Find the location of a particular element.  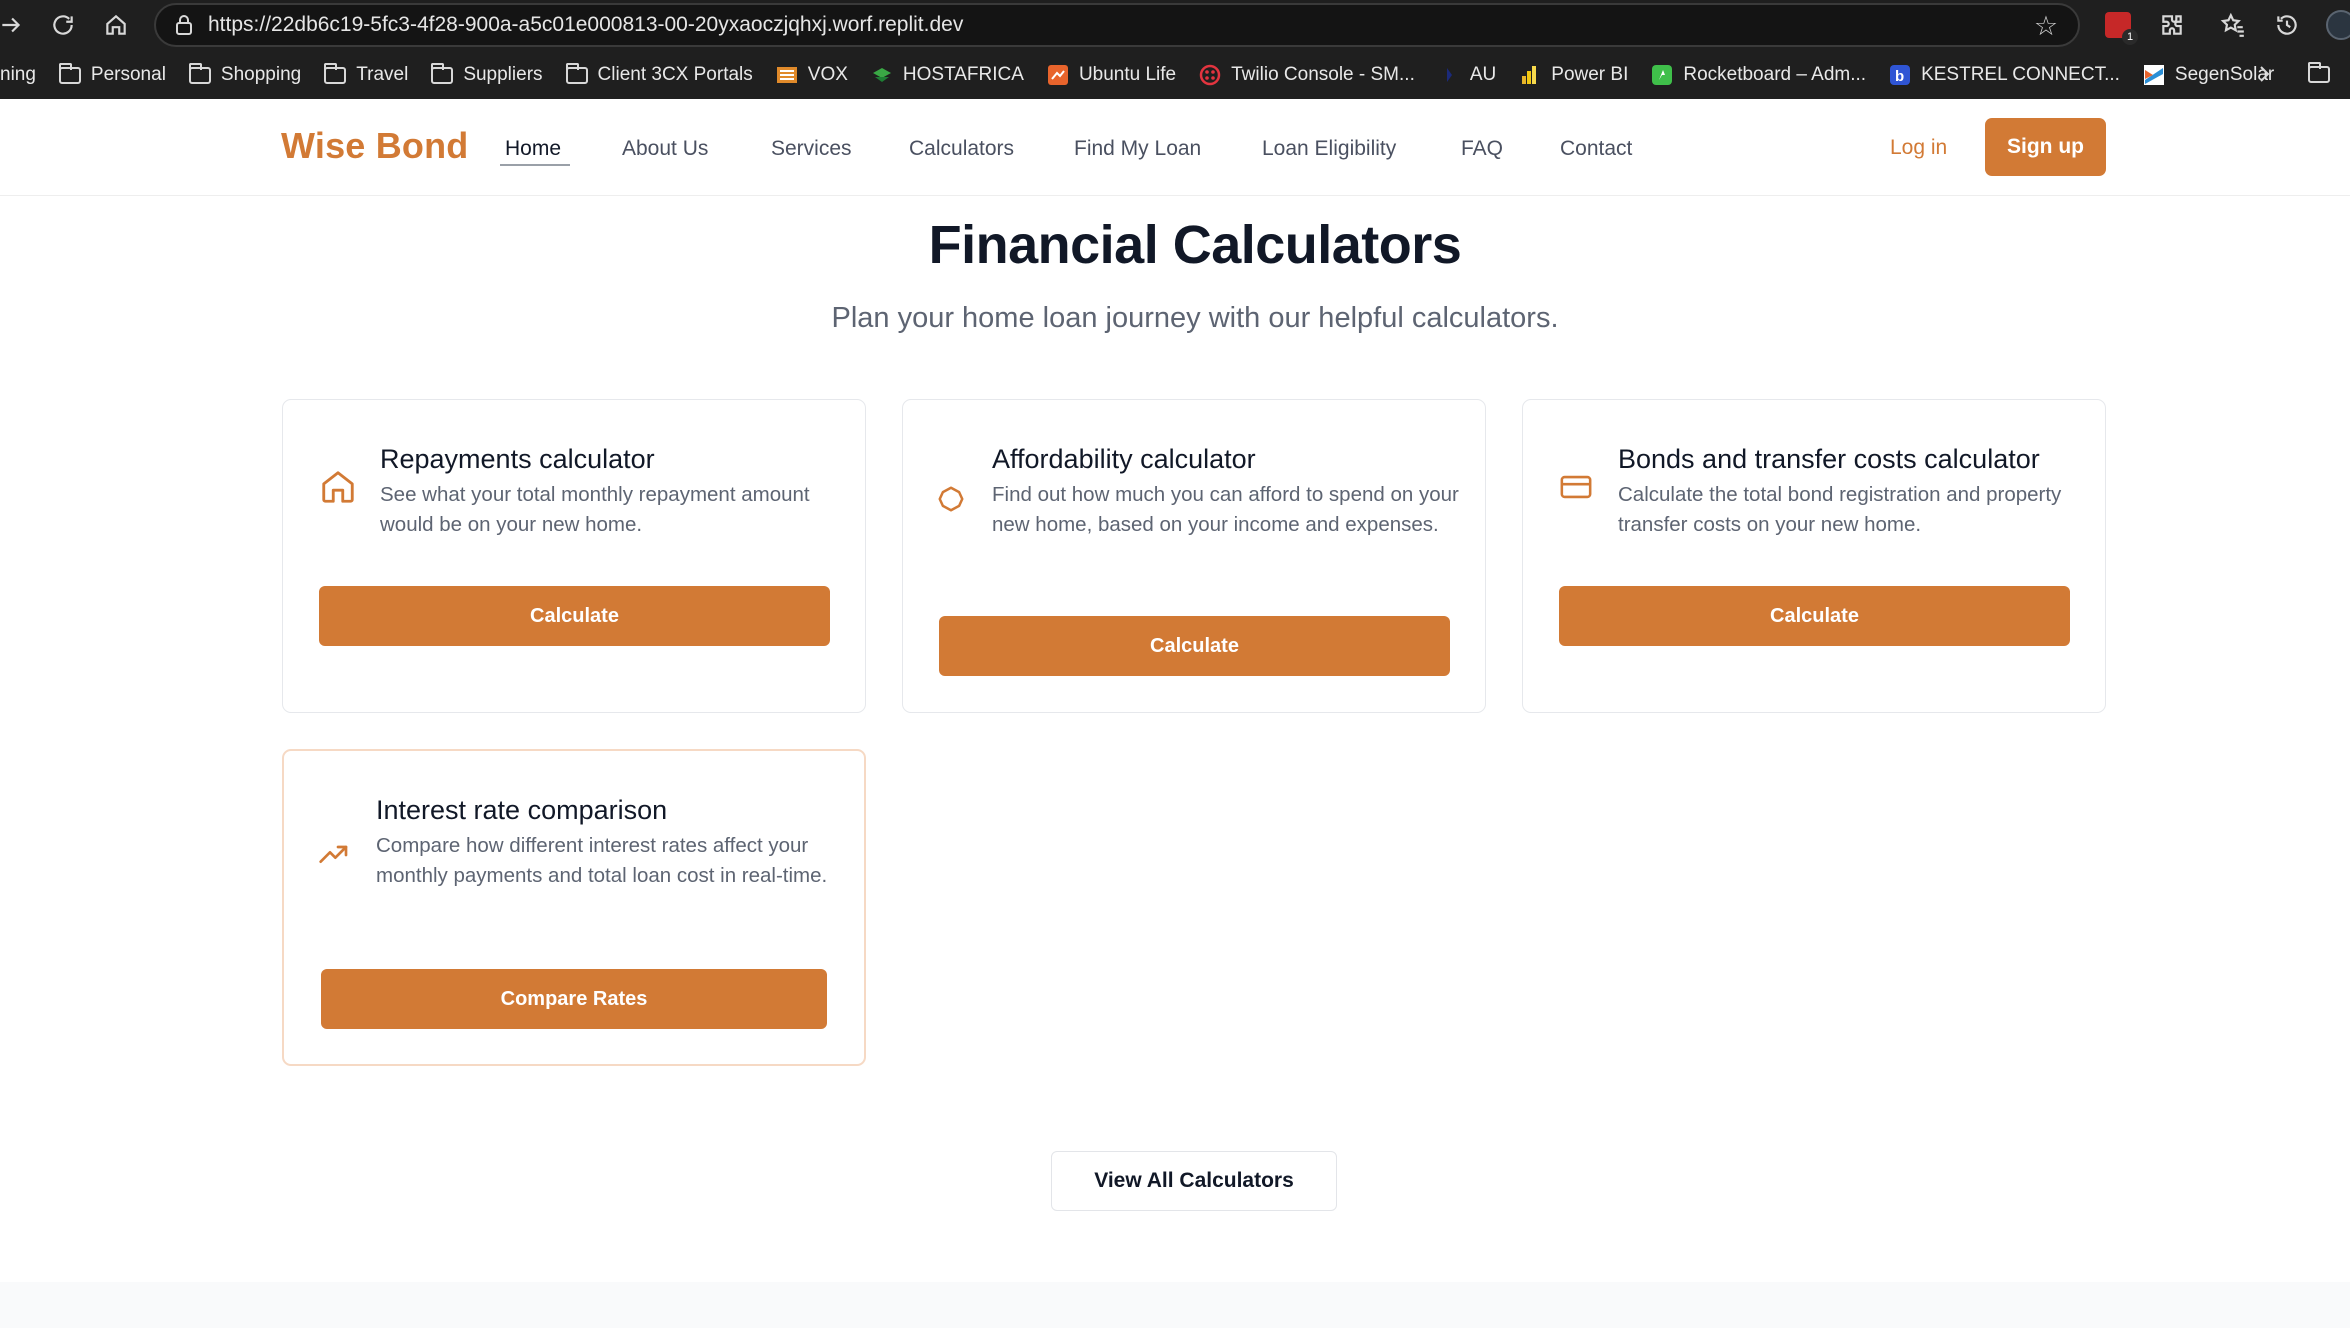

twilio-icon is located at coordinates (1210, 75).